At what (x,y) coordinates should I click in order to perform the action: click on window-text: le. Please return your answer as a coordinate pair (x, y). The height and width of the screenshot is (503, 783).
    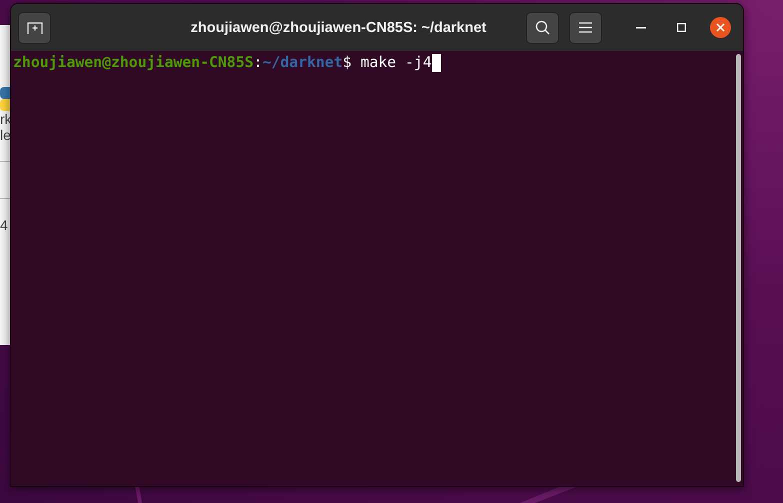
    Looking at the image, I should click on (6, 135).